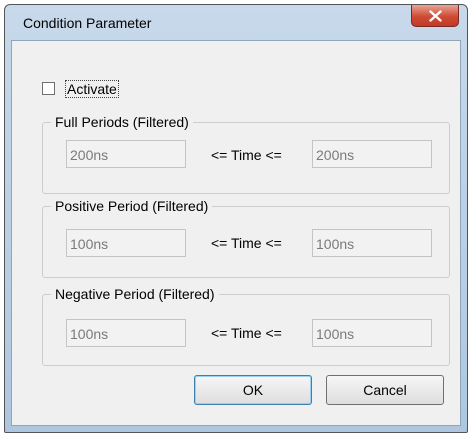 The width and height of the screenshot is (472, 437). I want to click on activate-checkbox, so click(48, 88).